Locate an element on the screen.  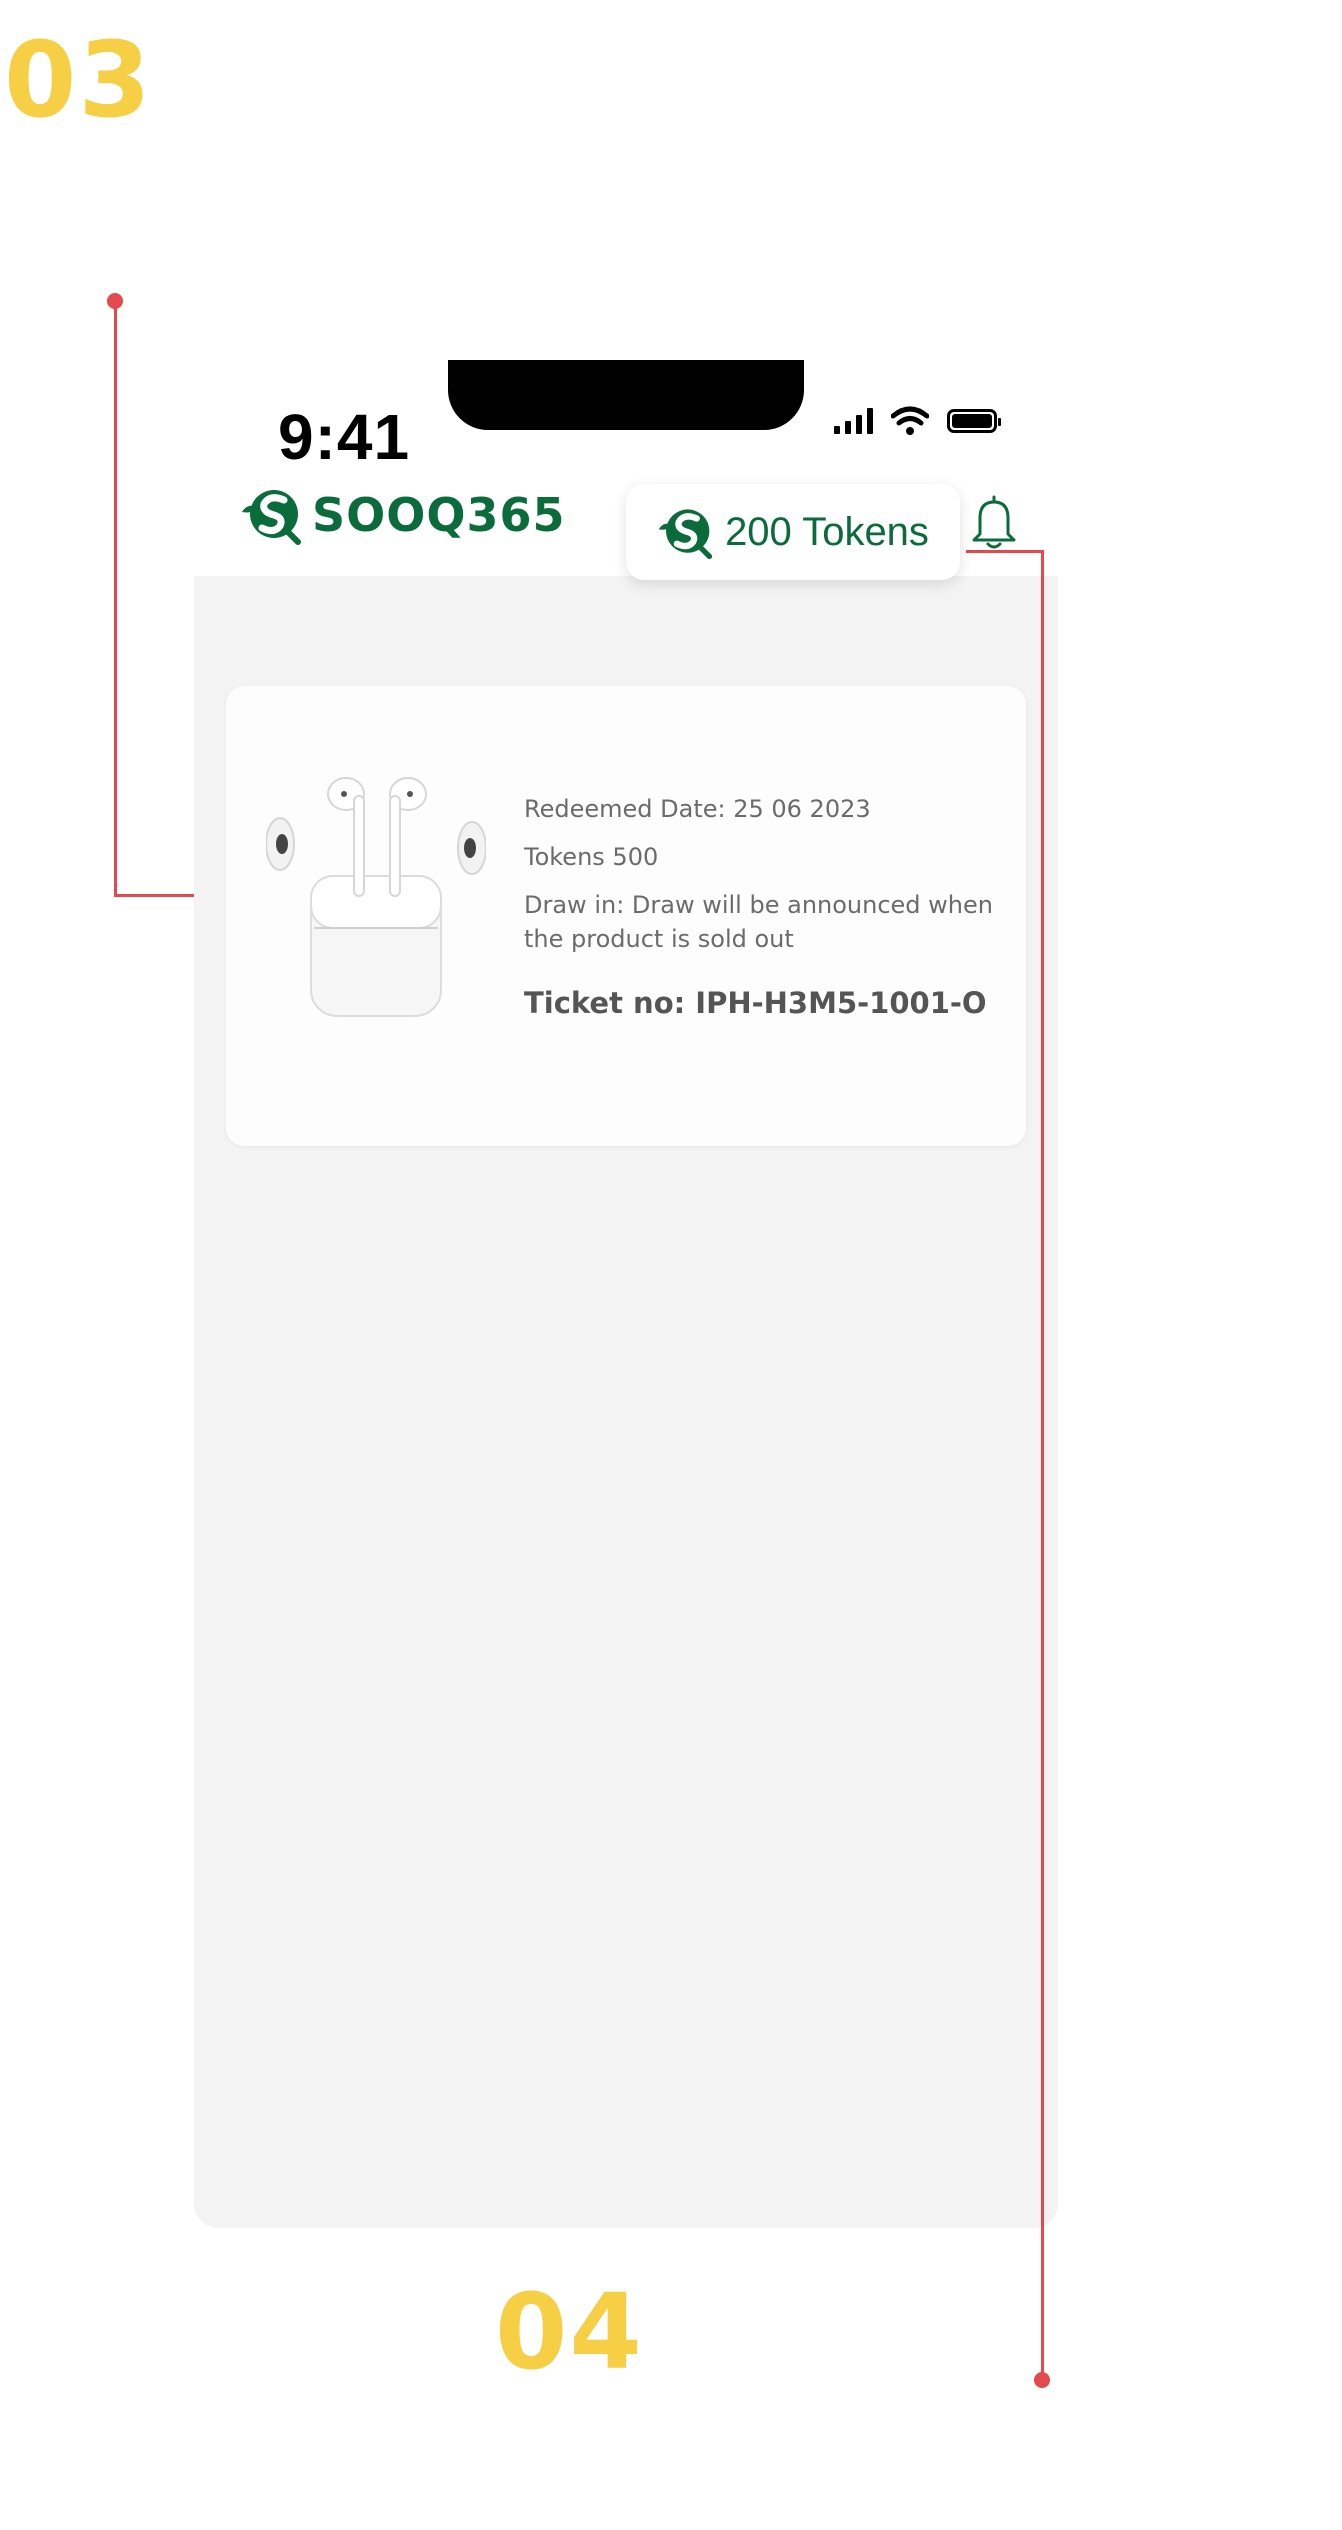
device-notch is located at coordinates (626, 395).